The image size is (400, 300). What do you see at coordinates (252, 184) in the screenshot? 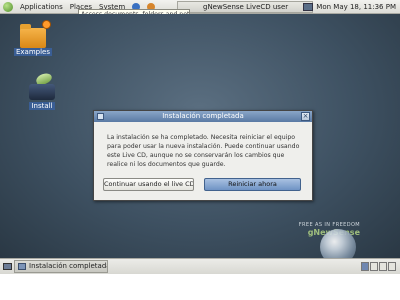
I see `restart-now-button: Reiniciar ahora` at bounding box center [252, 184].